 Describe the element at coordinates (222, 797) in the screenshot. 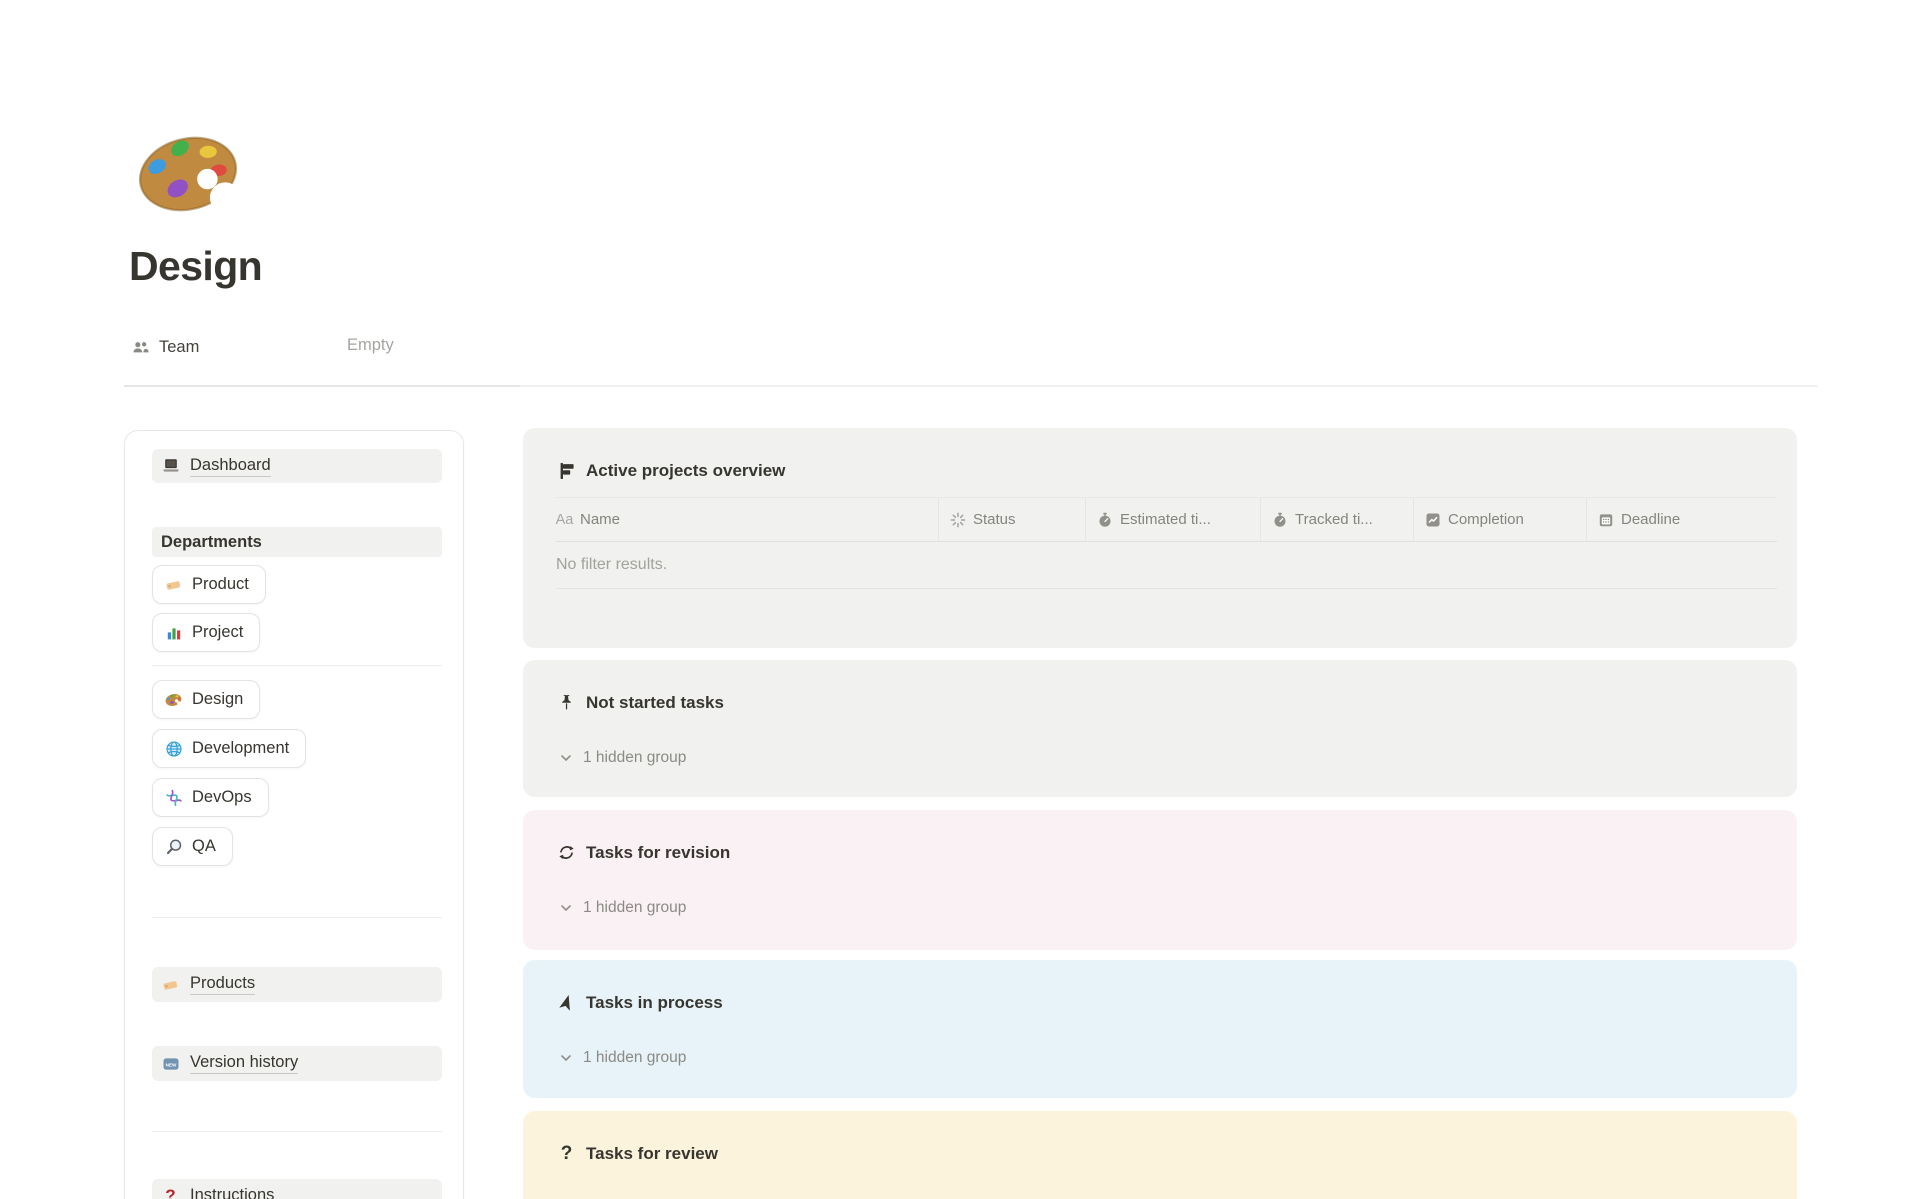

I see `sidebar-button-label: DevOps` at that location.